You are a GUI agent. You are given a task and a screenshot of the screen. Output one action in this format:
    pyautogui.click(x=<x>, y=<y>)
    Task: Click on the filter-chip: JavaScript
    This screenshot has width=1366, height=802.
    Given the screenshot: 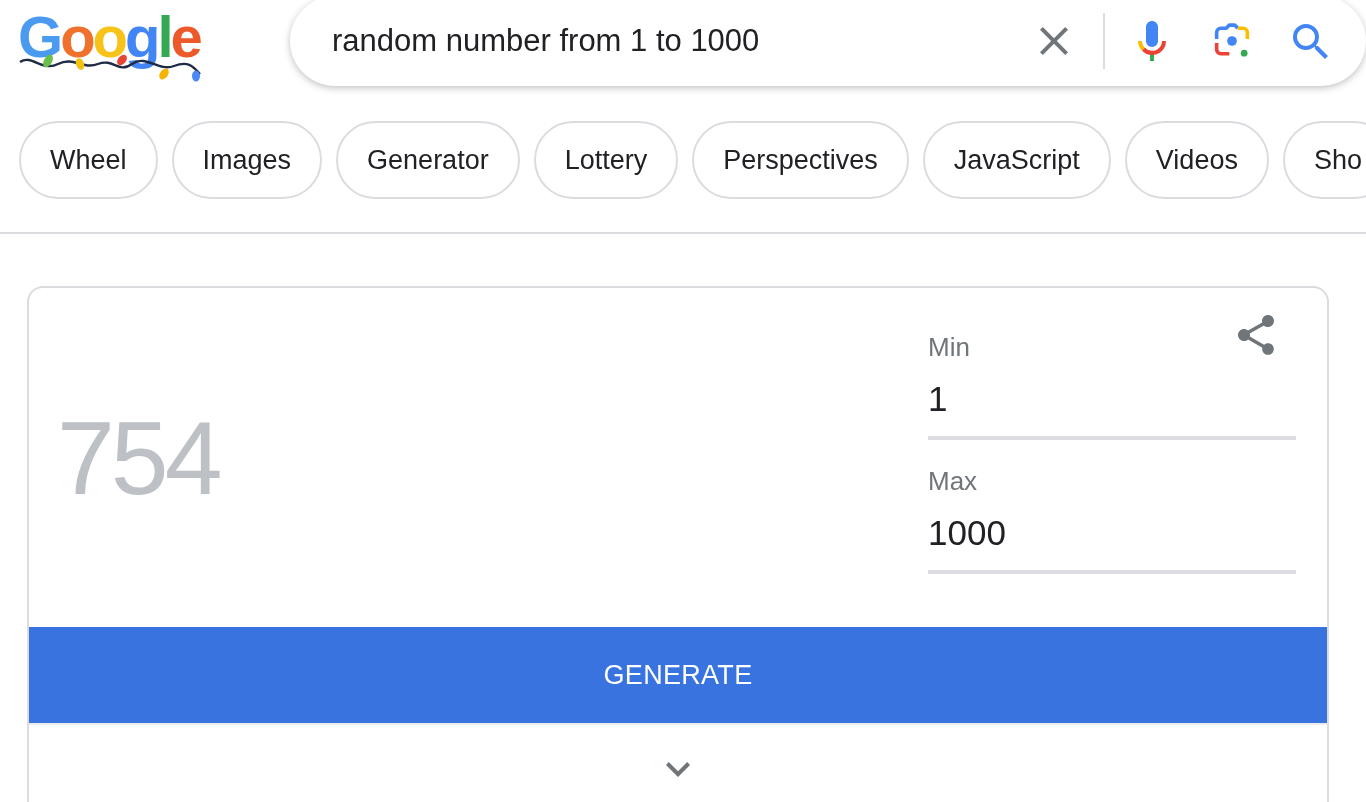 What is the action you would take?
    pyautogui.click(x=1016, y=160)
    